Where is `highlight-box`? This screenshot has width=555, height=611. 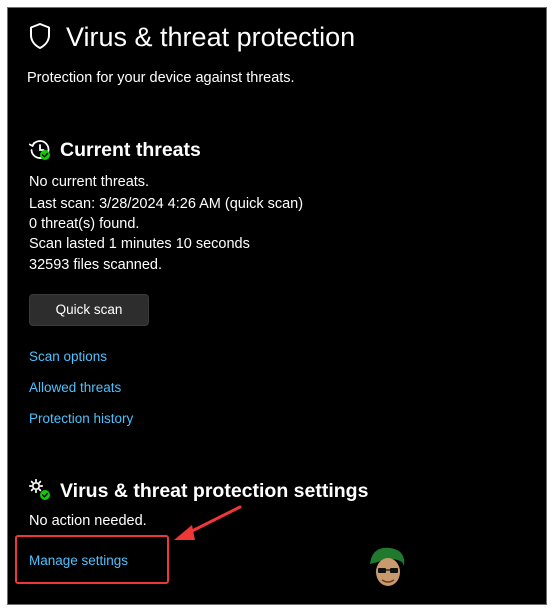 highlight-box is located at coordinates (92, 559).